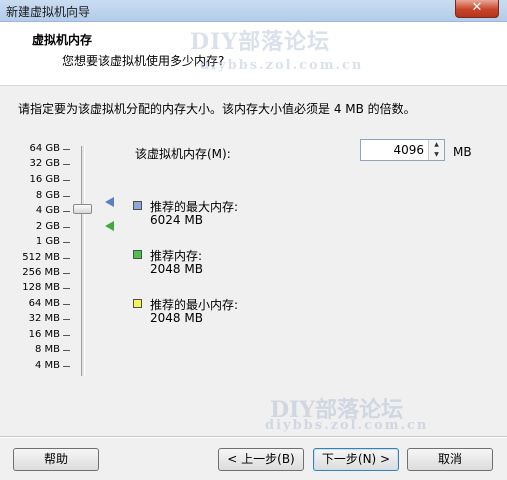 This screenshot has height=480, width=507. What do you see at coordinates (41, 257) in the screenshot?
I see `tick-label: 512 MB` at bounding box center [41, 257].